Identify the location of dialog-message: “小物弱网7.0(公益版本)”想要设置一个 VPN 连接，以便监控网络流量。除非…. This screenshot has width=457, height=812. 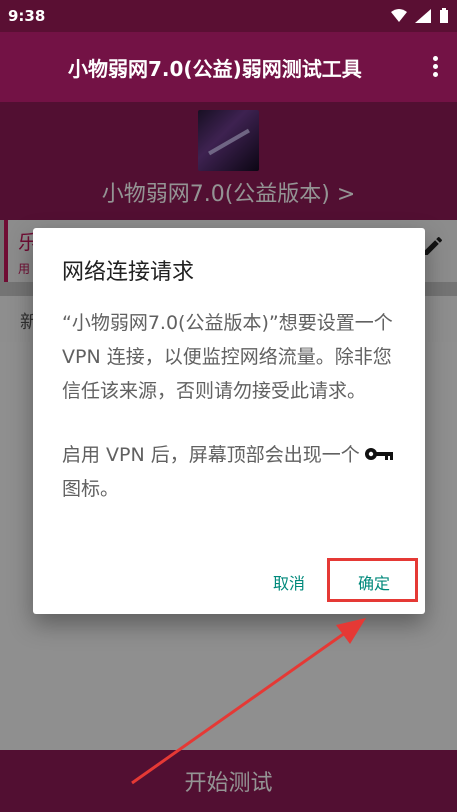
(227, 357).